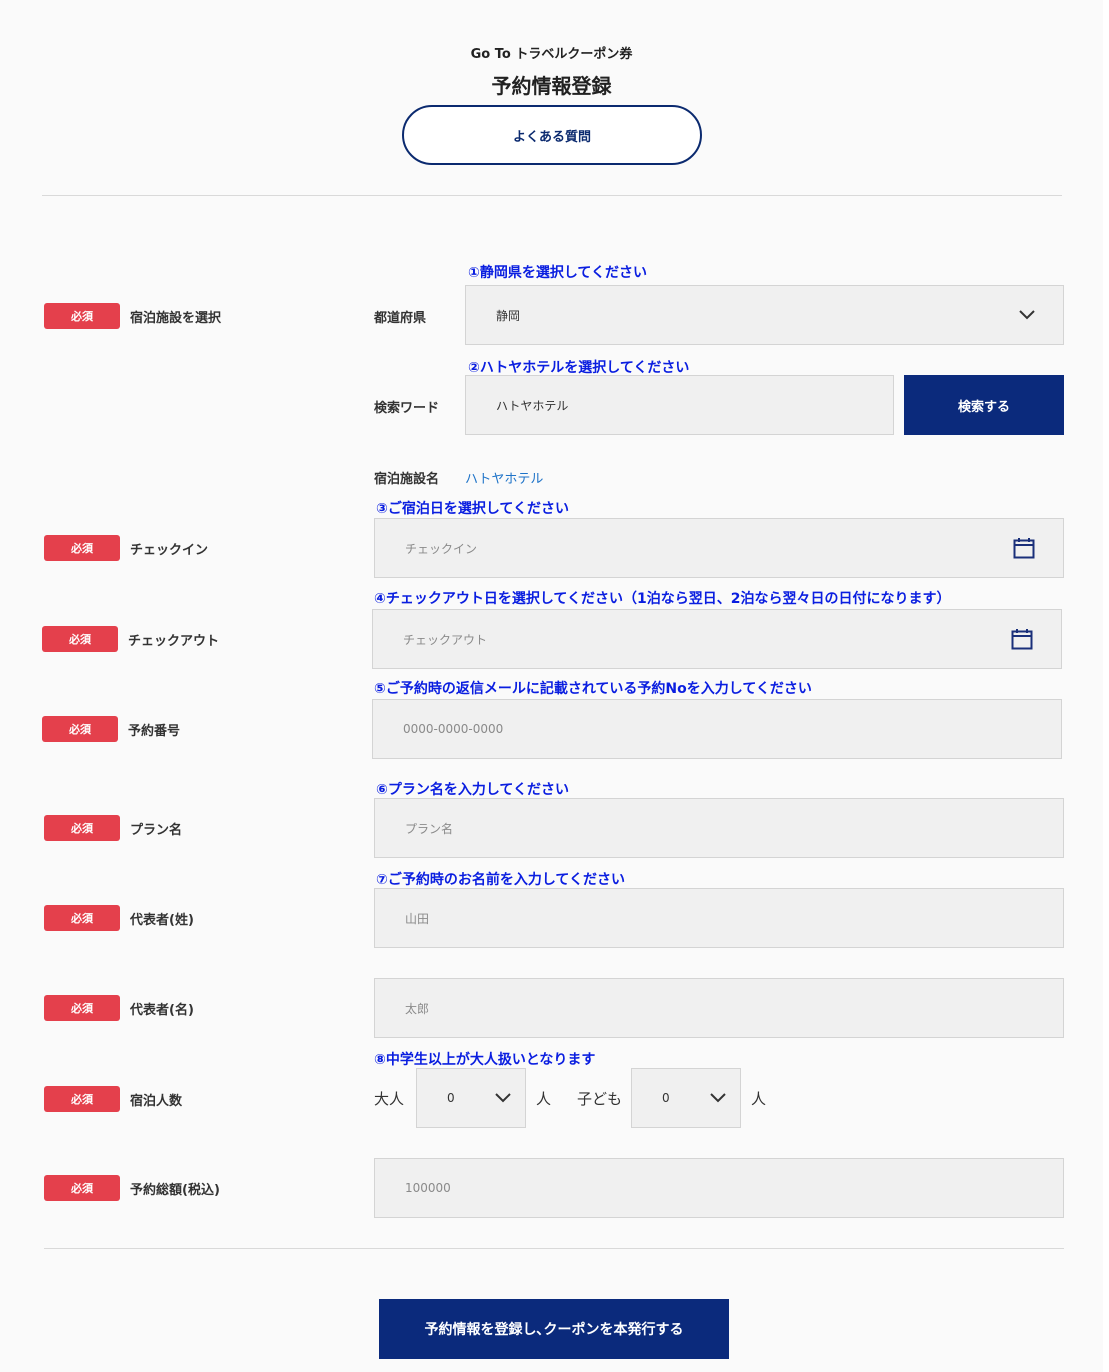 Image resolution: width=1109 pixels, height=1372 pixels. What do you see at coordinates (429, 828) in the screenshot?
I see `plan-placeholder: プラン名` at bounding box center [429, 828].